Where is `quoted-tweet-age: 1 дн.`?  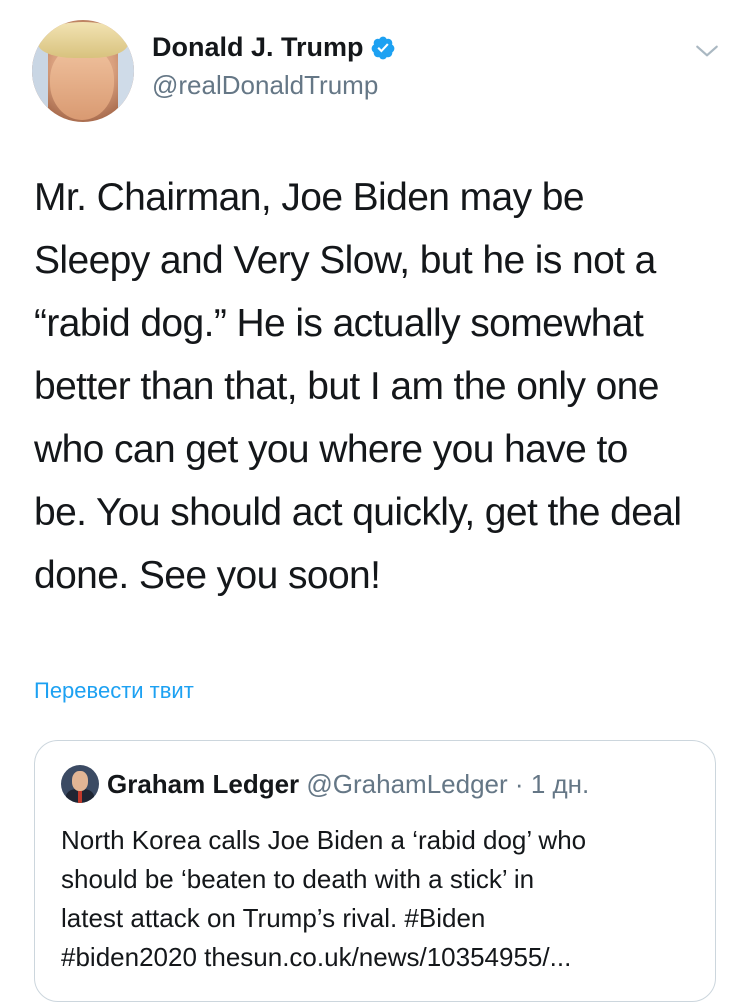
quoted-tweet-age: 1 дн. is located at coordinates (560, 784).